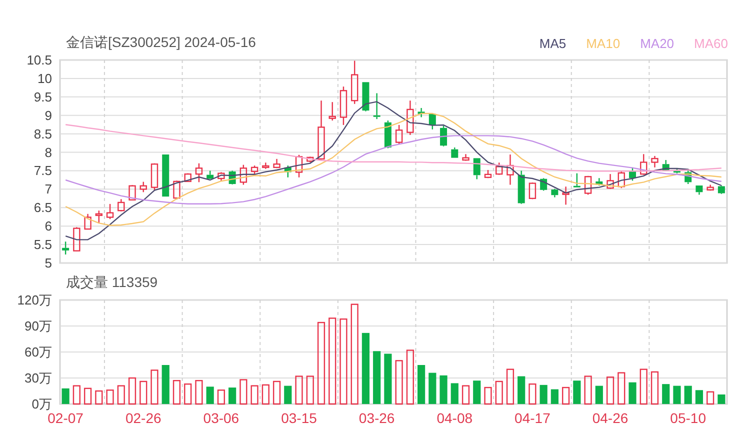 Image resolution: width=740 pixels, height=440 pixels. I want to click on axis-label: 60万, so click(38, 352).